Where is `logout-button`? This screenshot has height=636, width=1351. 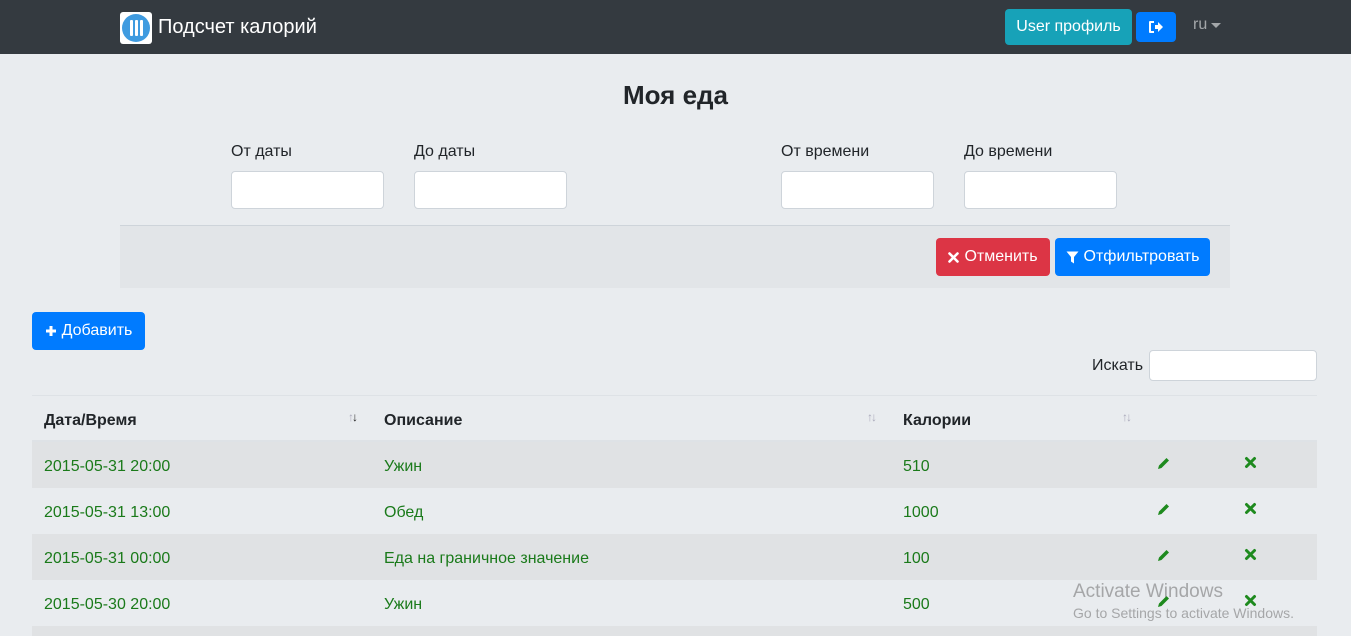 logout-button is located at coordinates (1156, 27).